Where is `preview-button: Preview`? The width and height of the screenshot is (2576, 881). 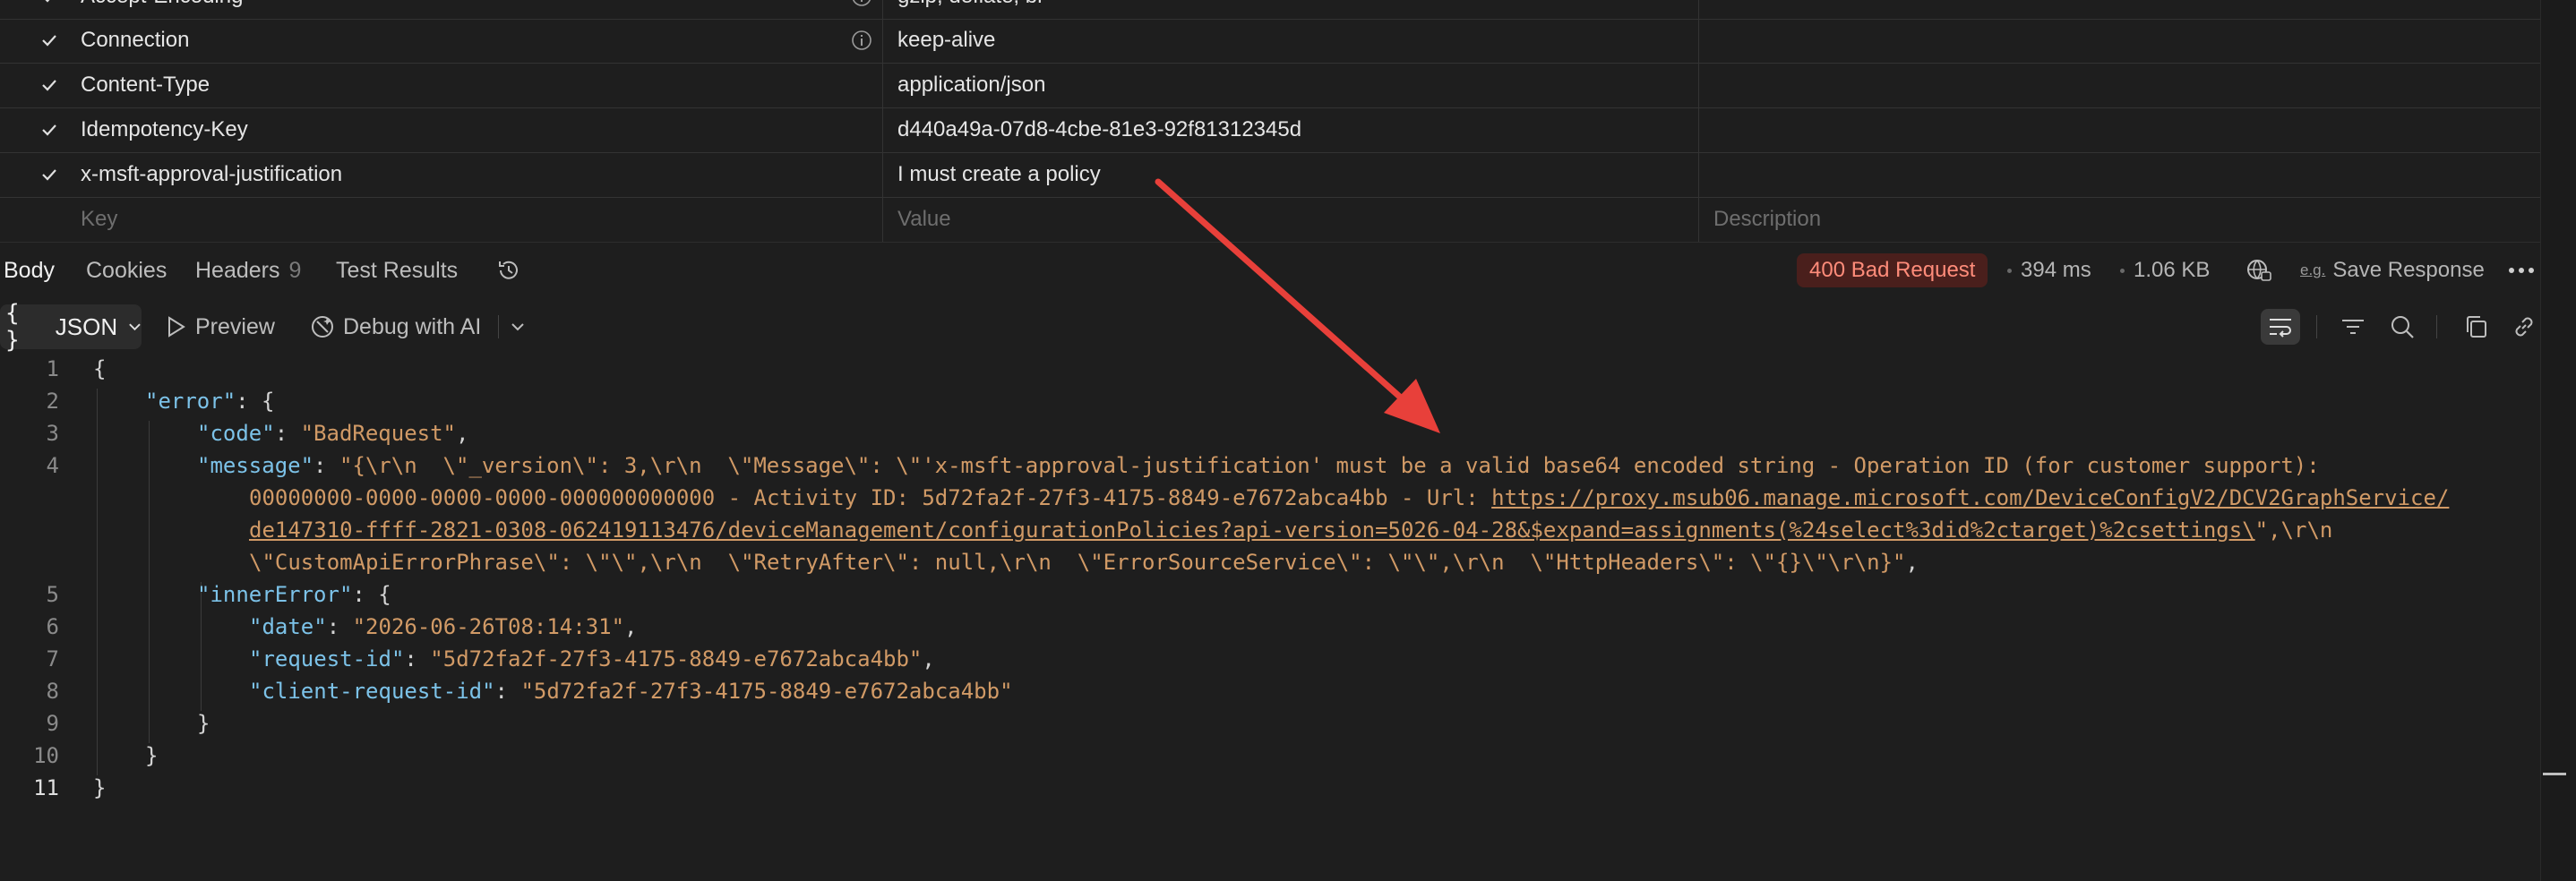 preview-button: Preview is located at coordinates (221, 326).